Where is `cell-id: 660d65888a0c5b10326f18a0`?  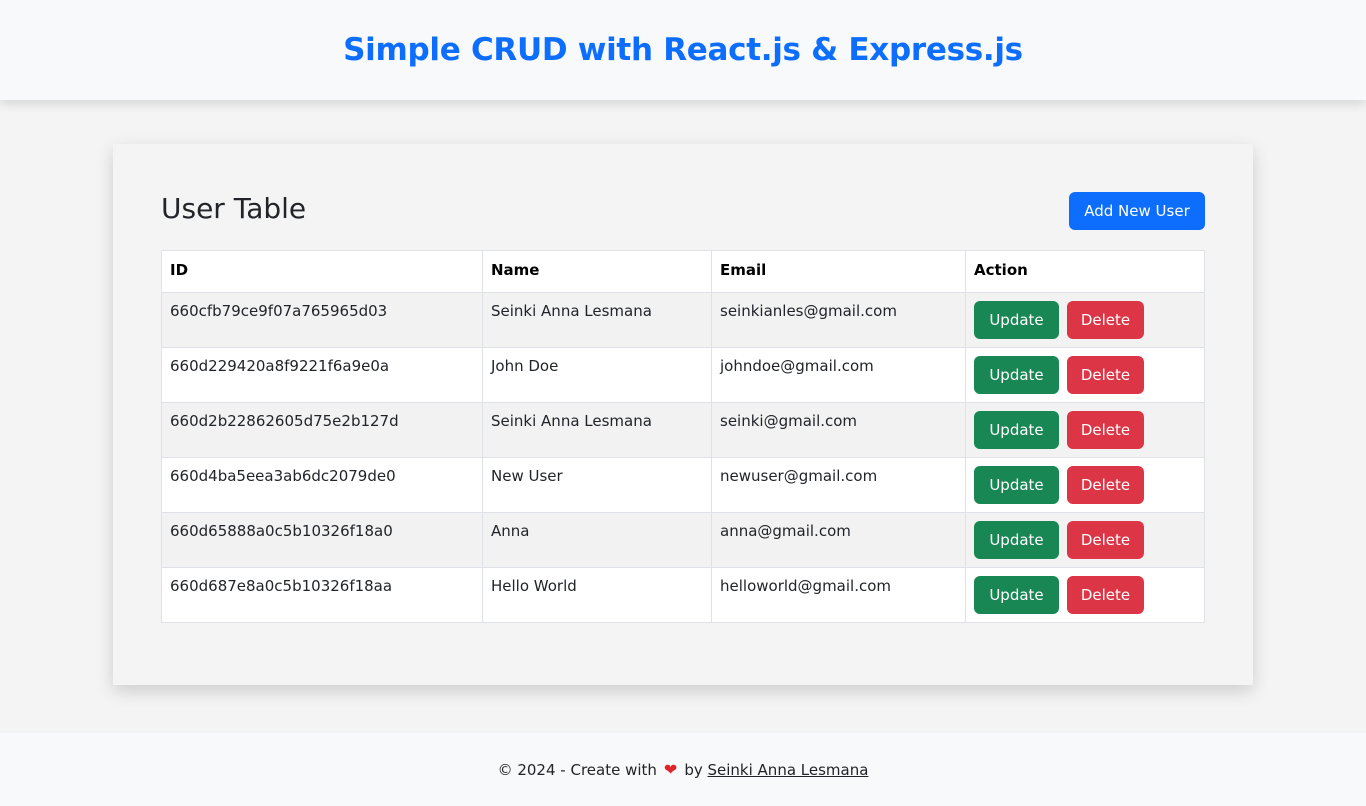
cell-id: 660d65888a0c5b10326f18a0 is located at coordinates (322, 540).